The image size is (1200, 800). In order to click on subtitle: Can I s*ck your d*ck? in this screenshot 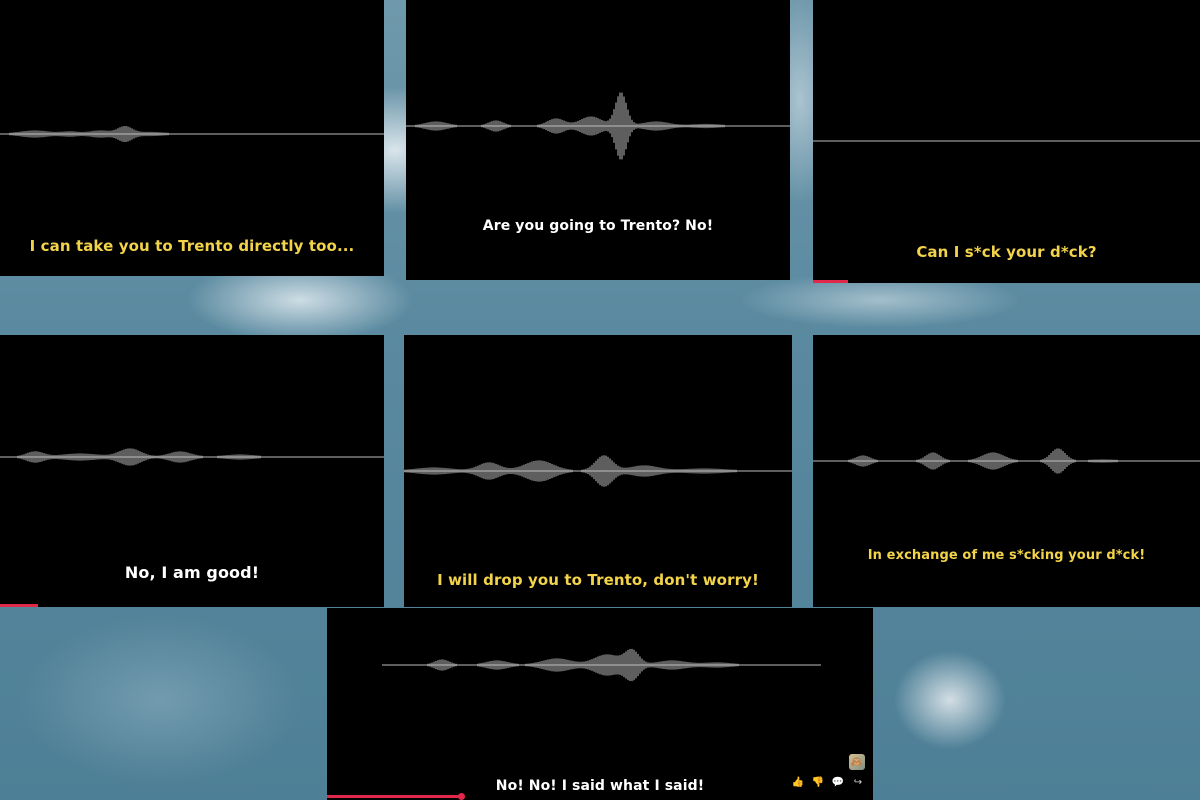, I will do `click(1006, 252)`.